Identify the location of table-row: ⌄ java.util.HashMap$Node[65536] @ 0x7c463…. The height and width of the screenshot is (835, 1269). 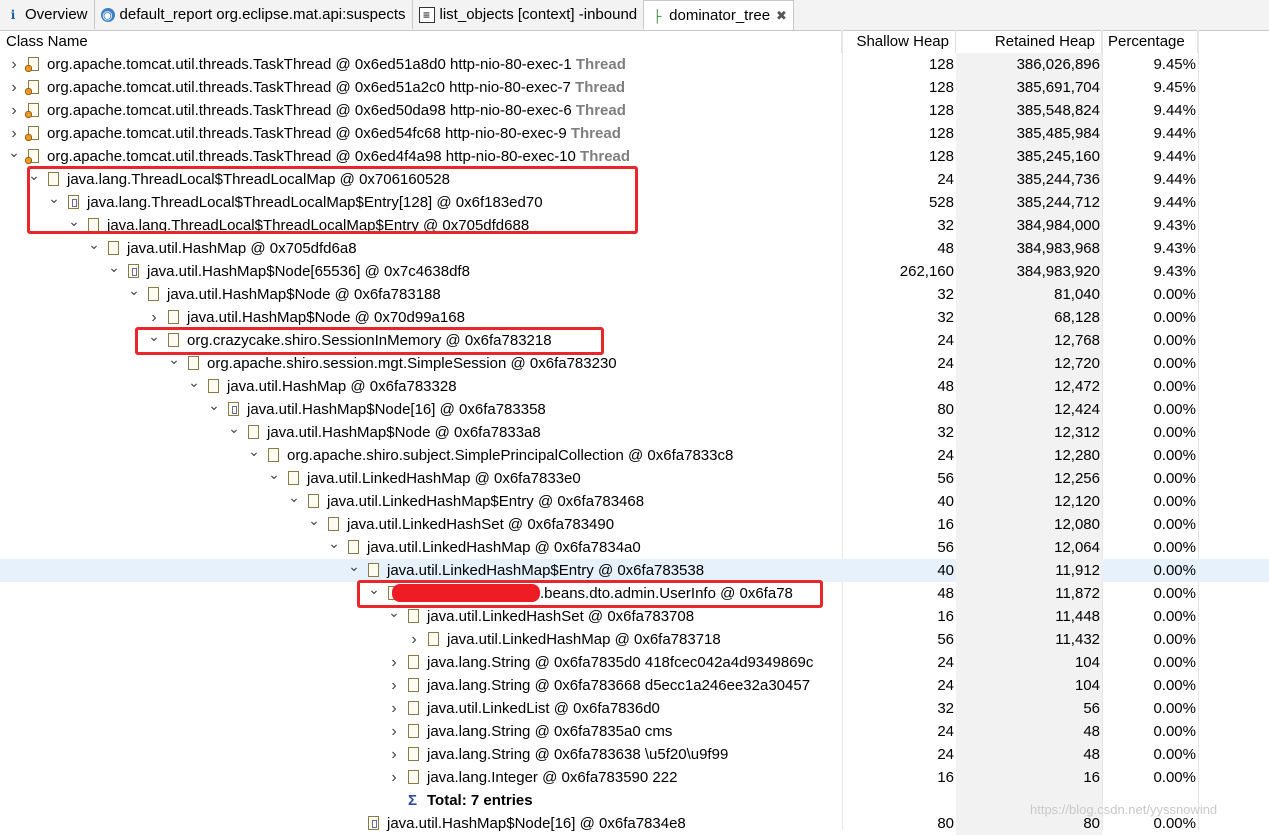
(634, 271).